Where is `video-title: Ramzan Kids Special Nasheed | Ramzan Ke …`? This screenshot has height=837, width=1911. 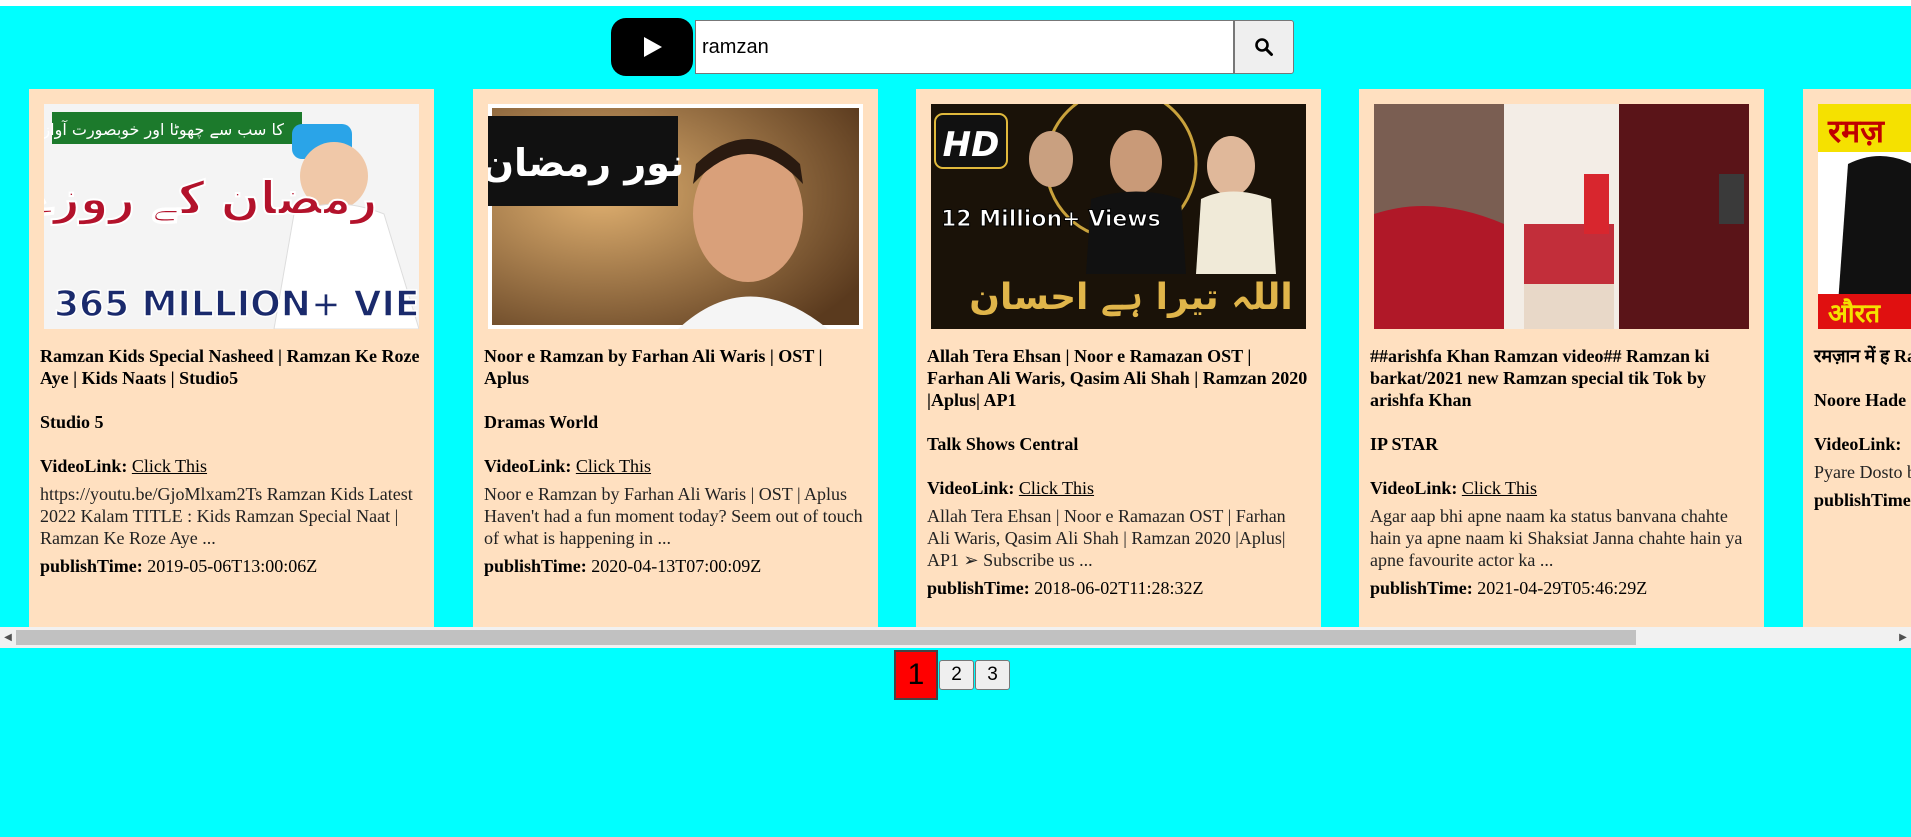 video-title: Ramzan Kids Special Nasheed | Ramzan Ke … is located at coordinates (230, 367).